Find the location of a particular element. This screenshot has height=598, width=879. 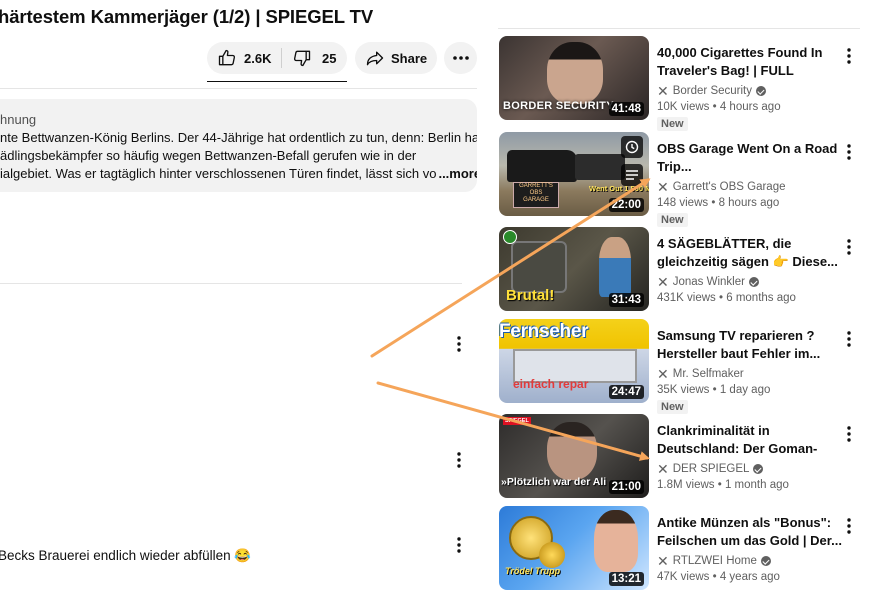

actions-divider is located at coordinates (238, 88).